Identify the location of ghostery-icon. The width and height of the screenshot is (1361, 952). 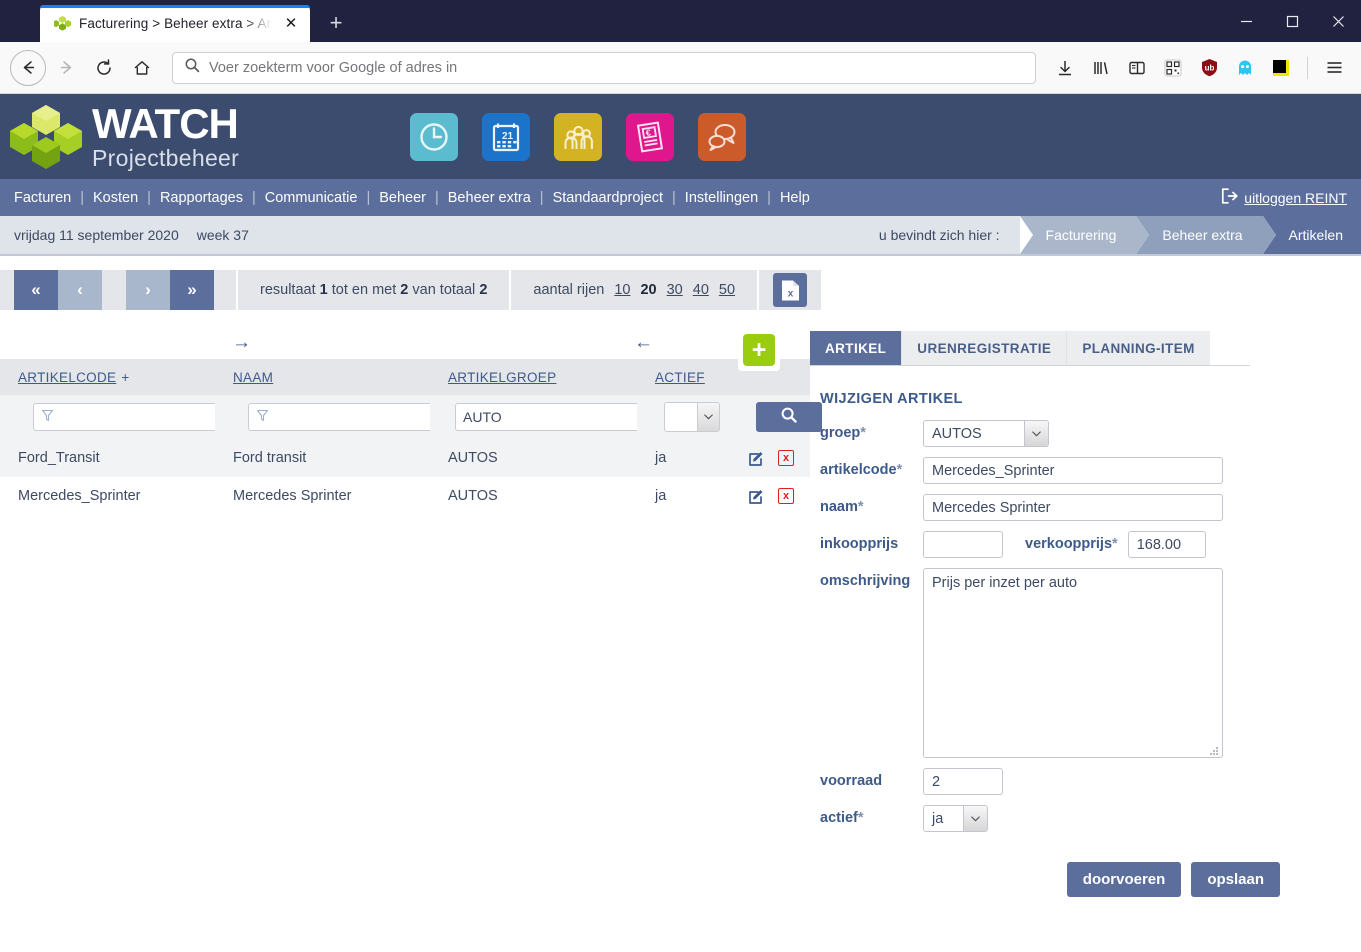
(1245, 68).